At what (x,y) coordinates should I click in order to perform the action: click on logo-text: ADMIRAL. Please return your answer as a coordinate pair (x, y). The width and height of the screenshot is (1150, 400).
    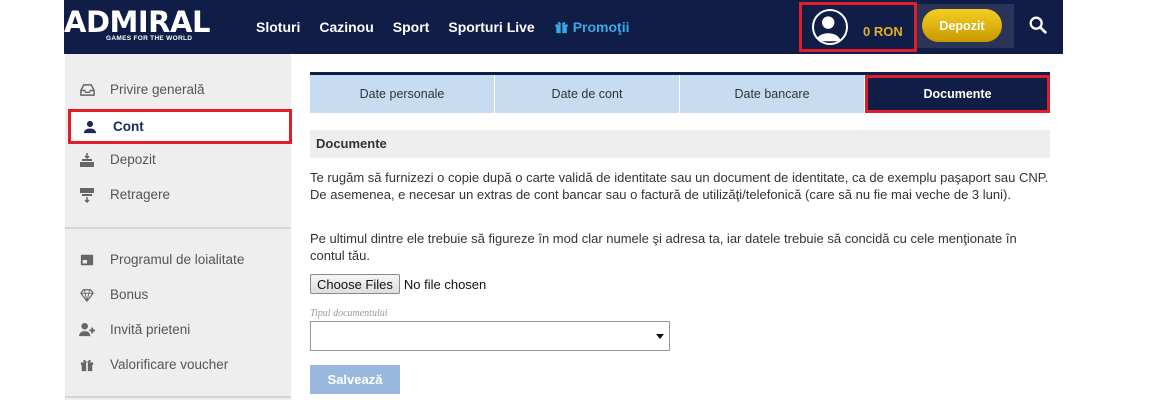
    Looking at the image, I should click on (137, 22).